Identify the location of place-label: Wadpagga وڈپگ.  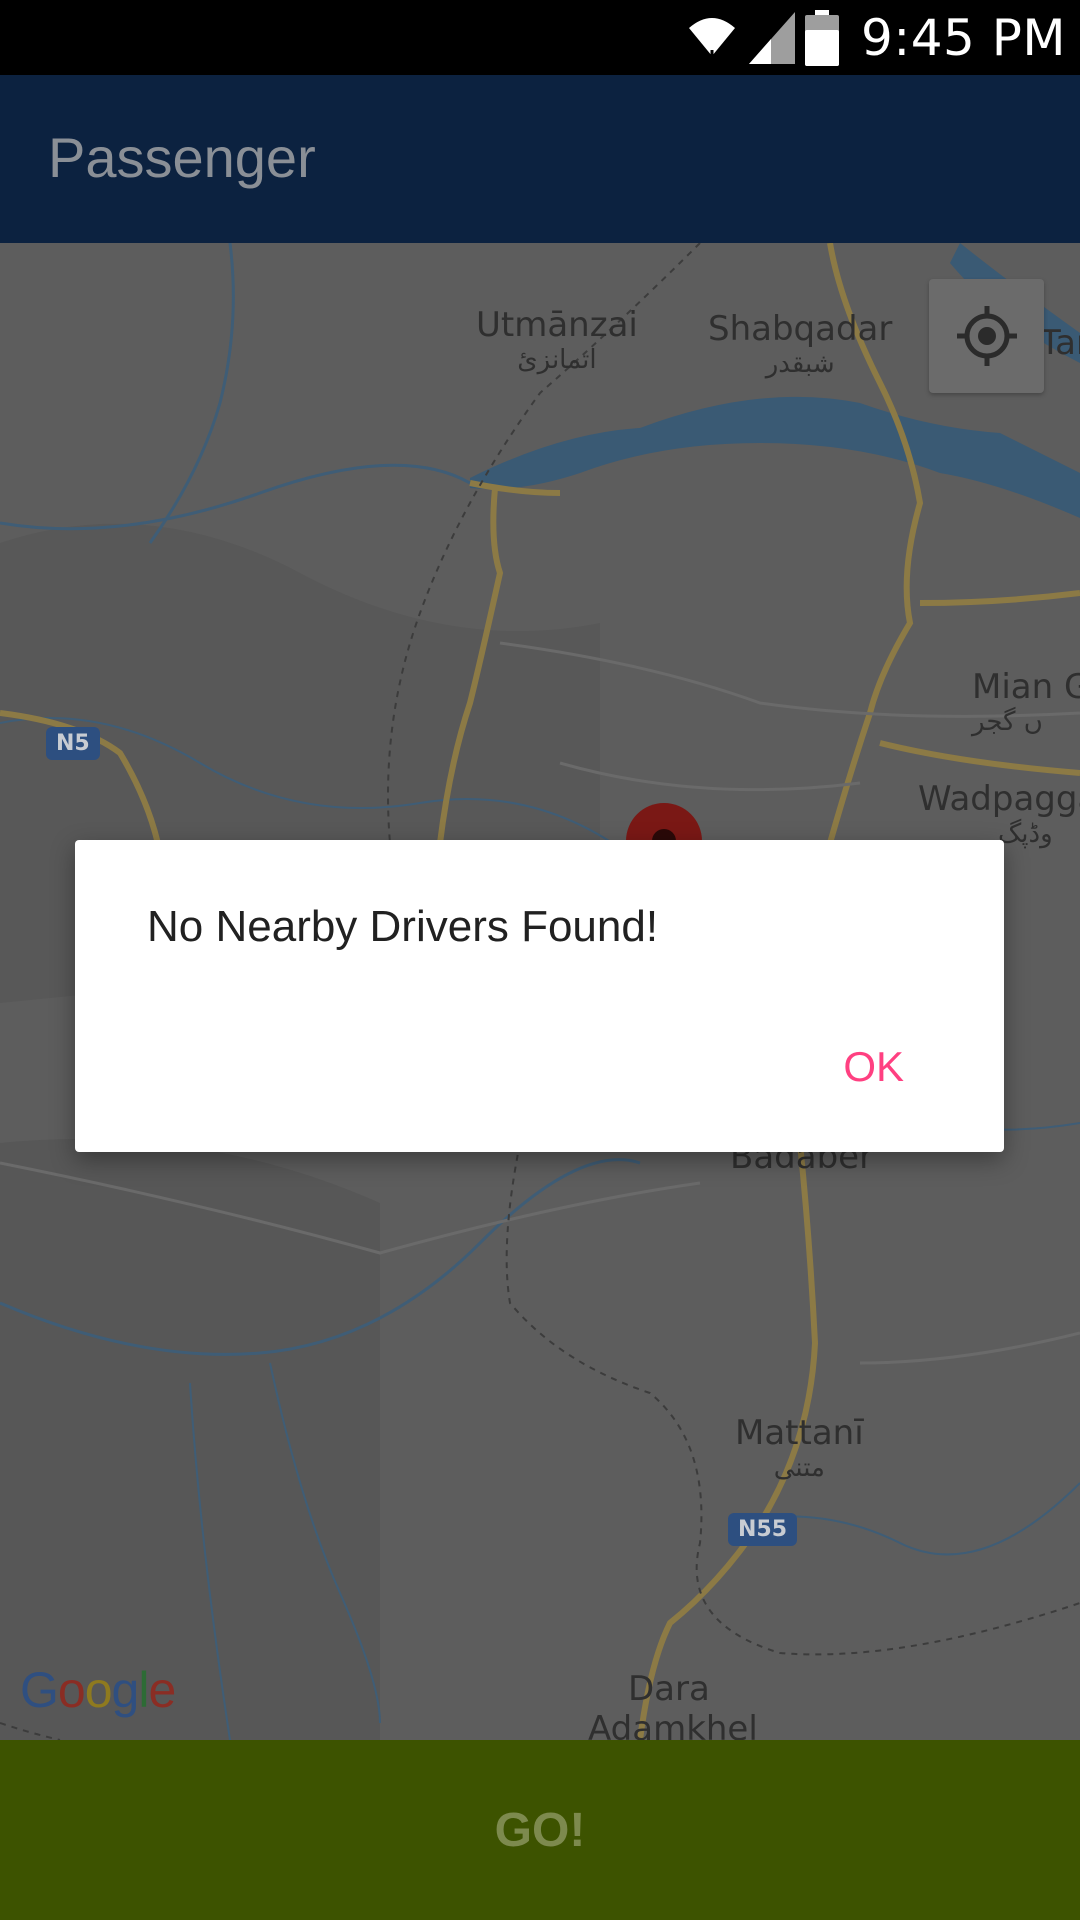
(999, 814).